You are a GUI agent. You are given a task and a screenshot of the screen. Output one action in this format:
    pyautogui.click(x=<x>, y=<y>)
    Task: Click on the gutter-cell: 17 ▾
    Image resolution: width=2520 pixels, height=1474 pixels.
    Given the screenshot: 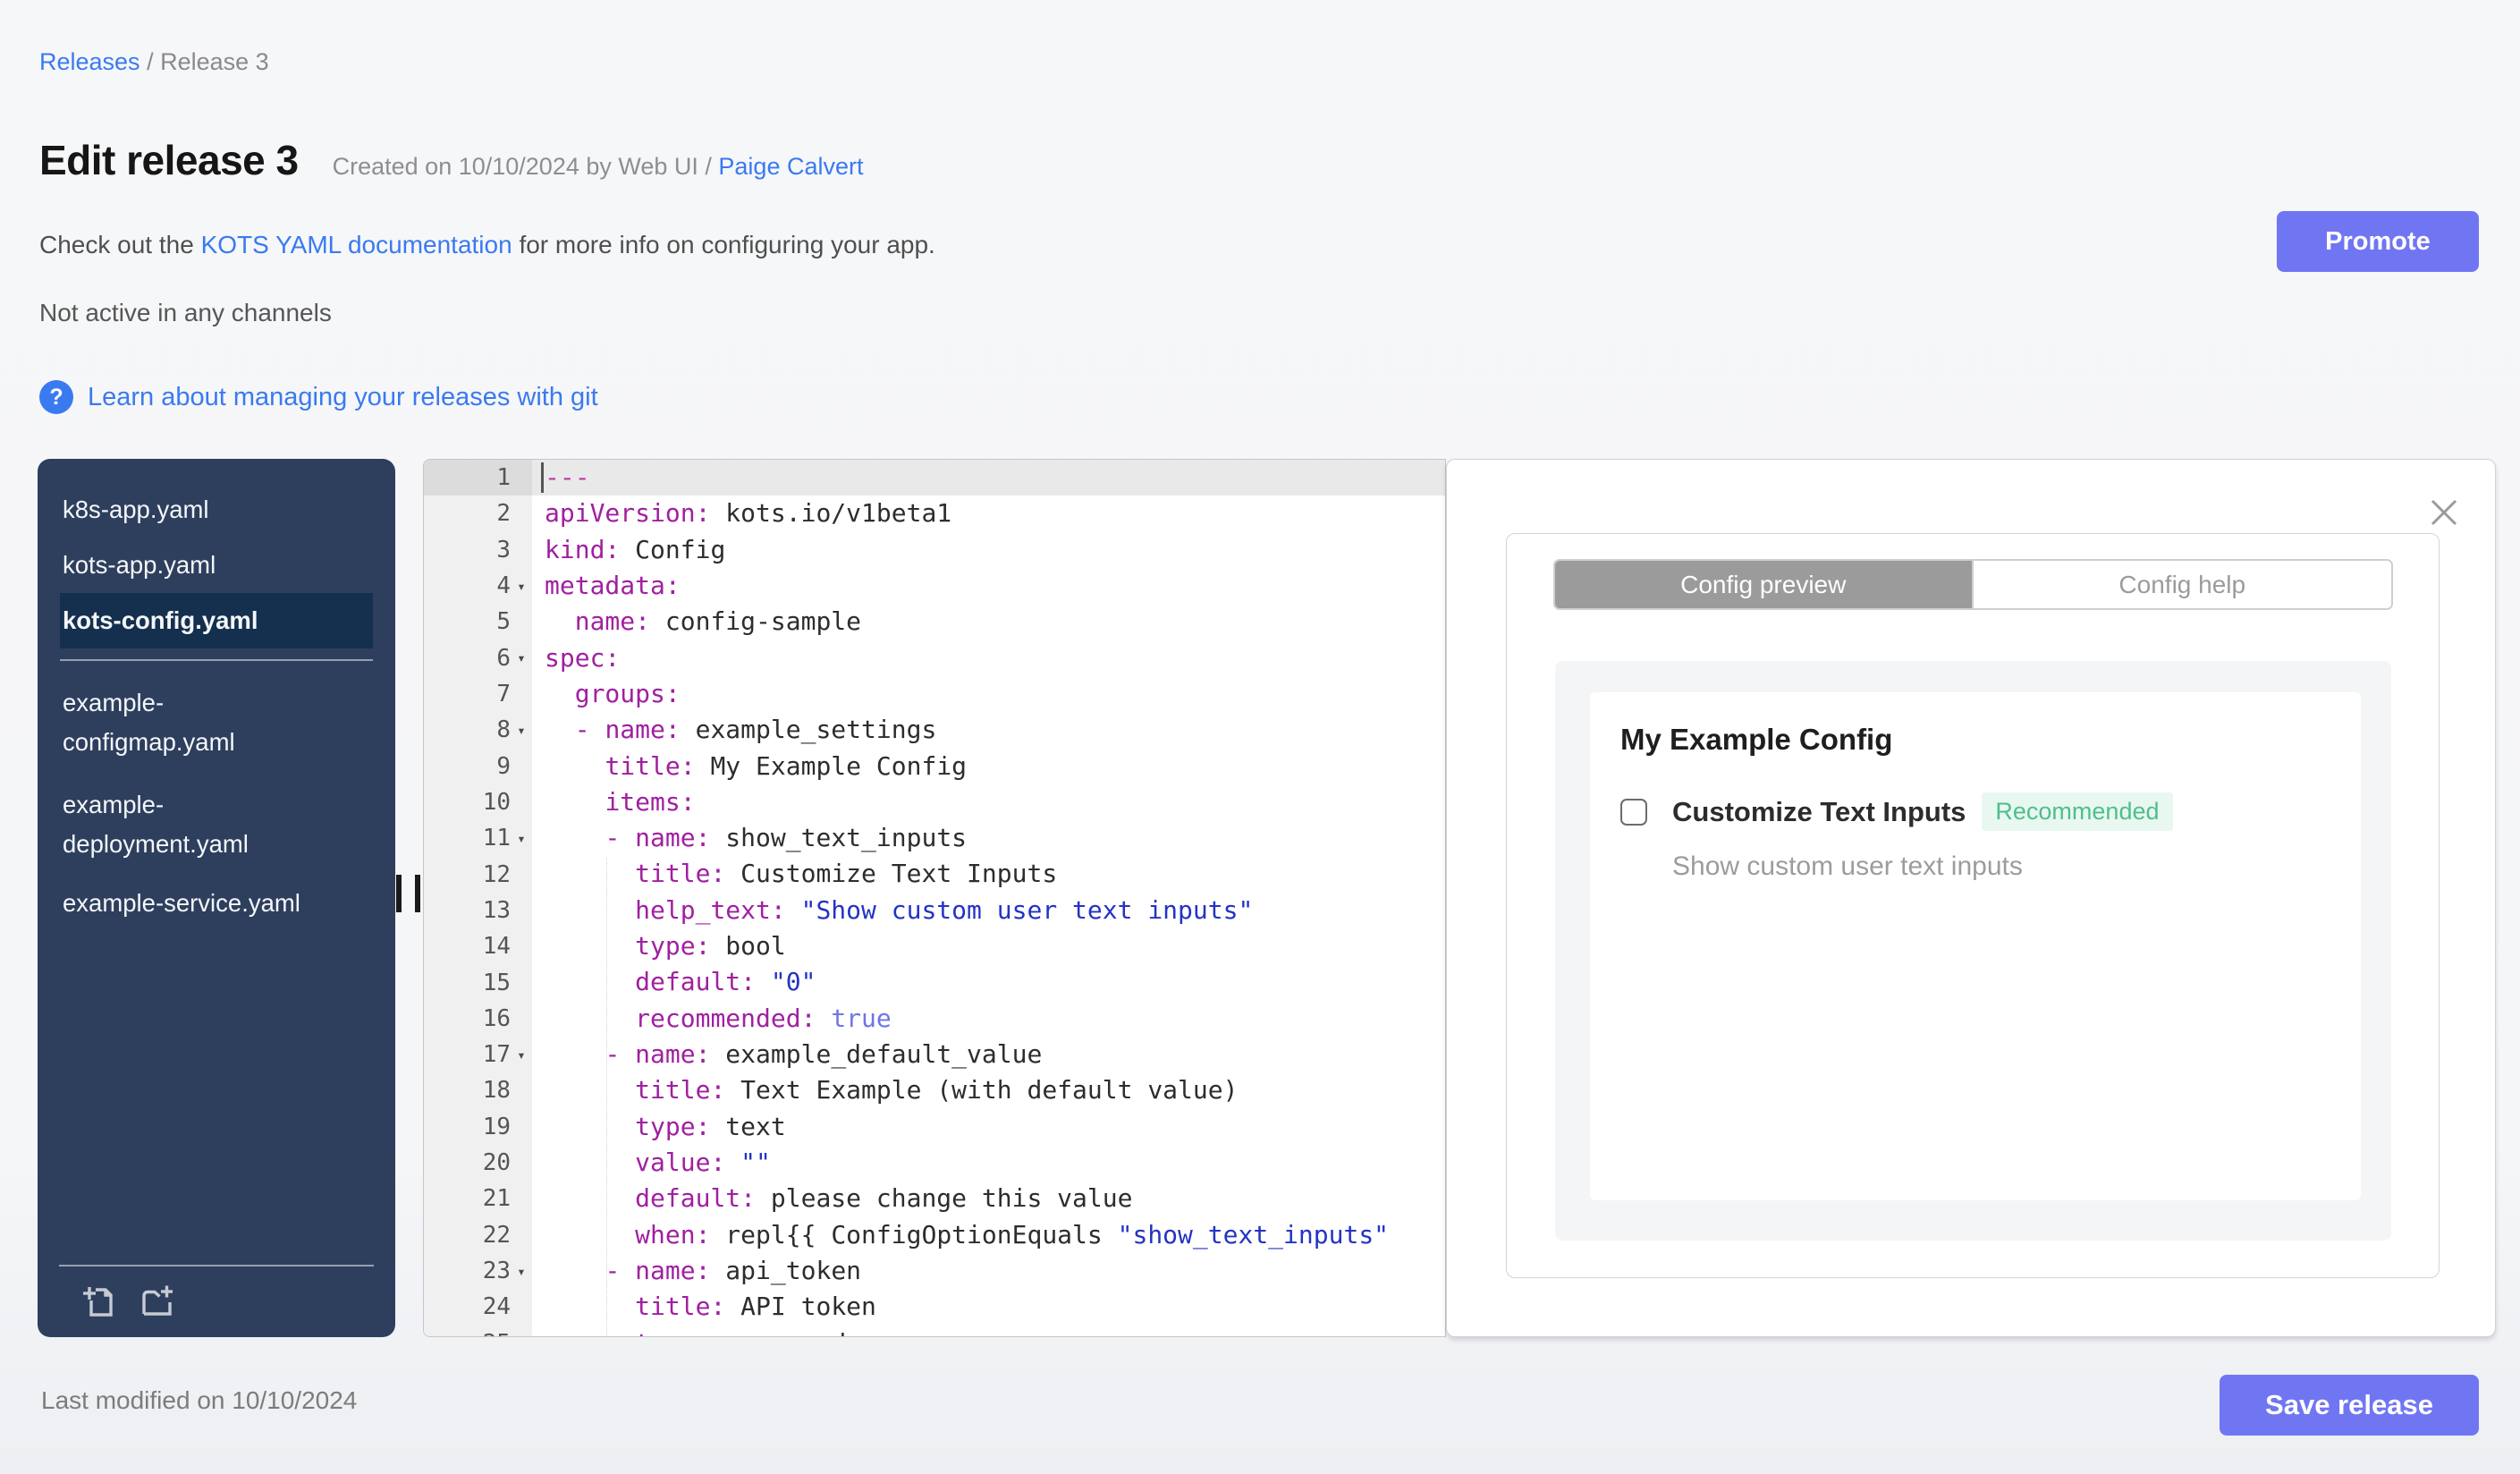 What is the action you would take?
    pyautogui.click(x=478, y=1055)
    